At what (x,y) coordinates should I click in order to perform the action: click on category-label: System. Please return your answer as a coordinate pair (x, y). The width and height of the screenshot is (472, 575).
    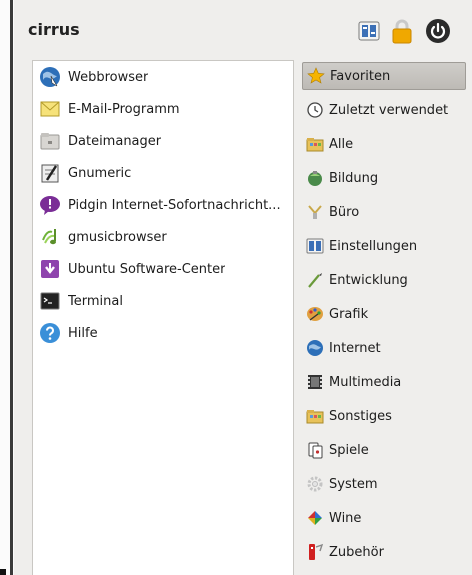
    Looking at the image, I should click on (353, 484).